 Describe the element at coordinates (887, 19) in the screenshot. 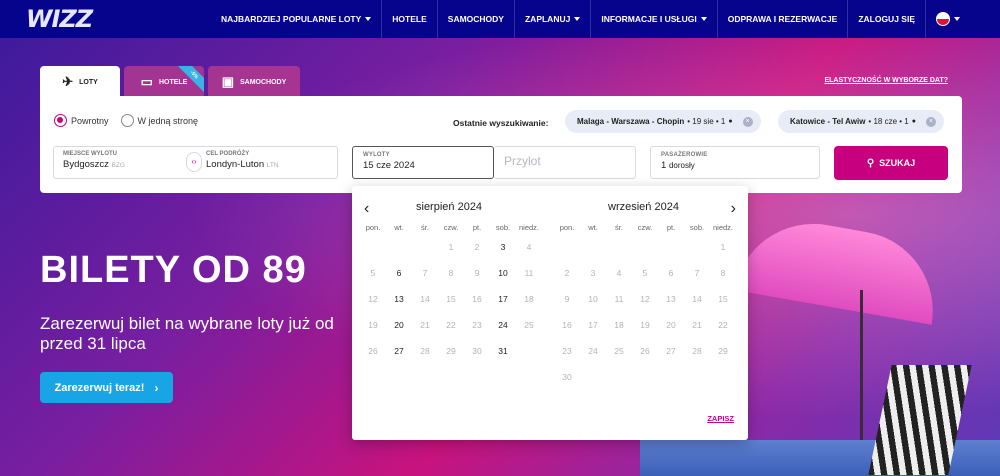

I see `nav-item: ZALOGUJ SIĘ` at that location.